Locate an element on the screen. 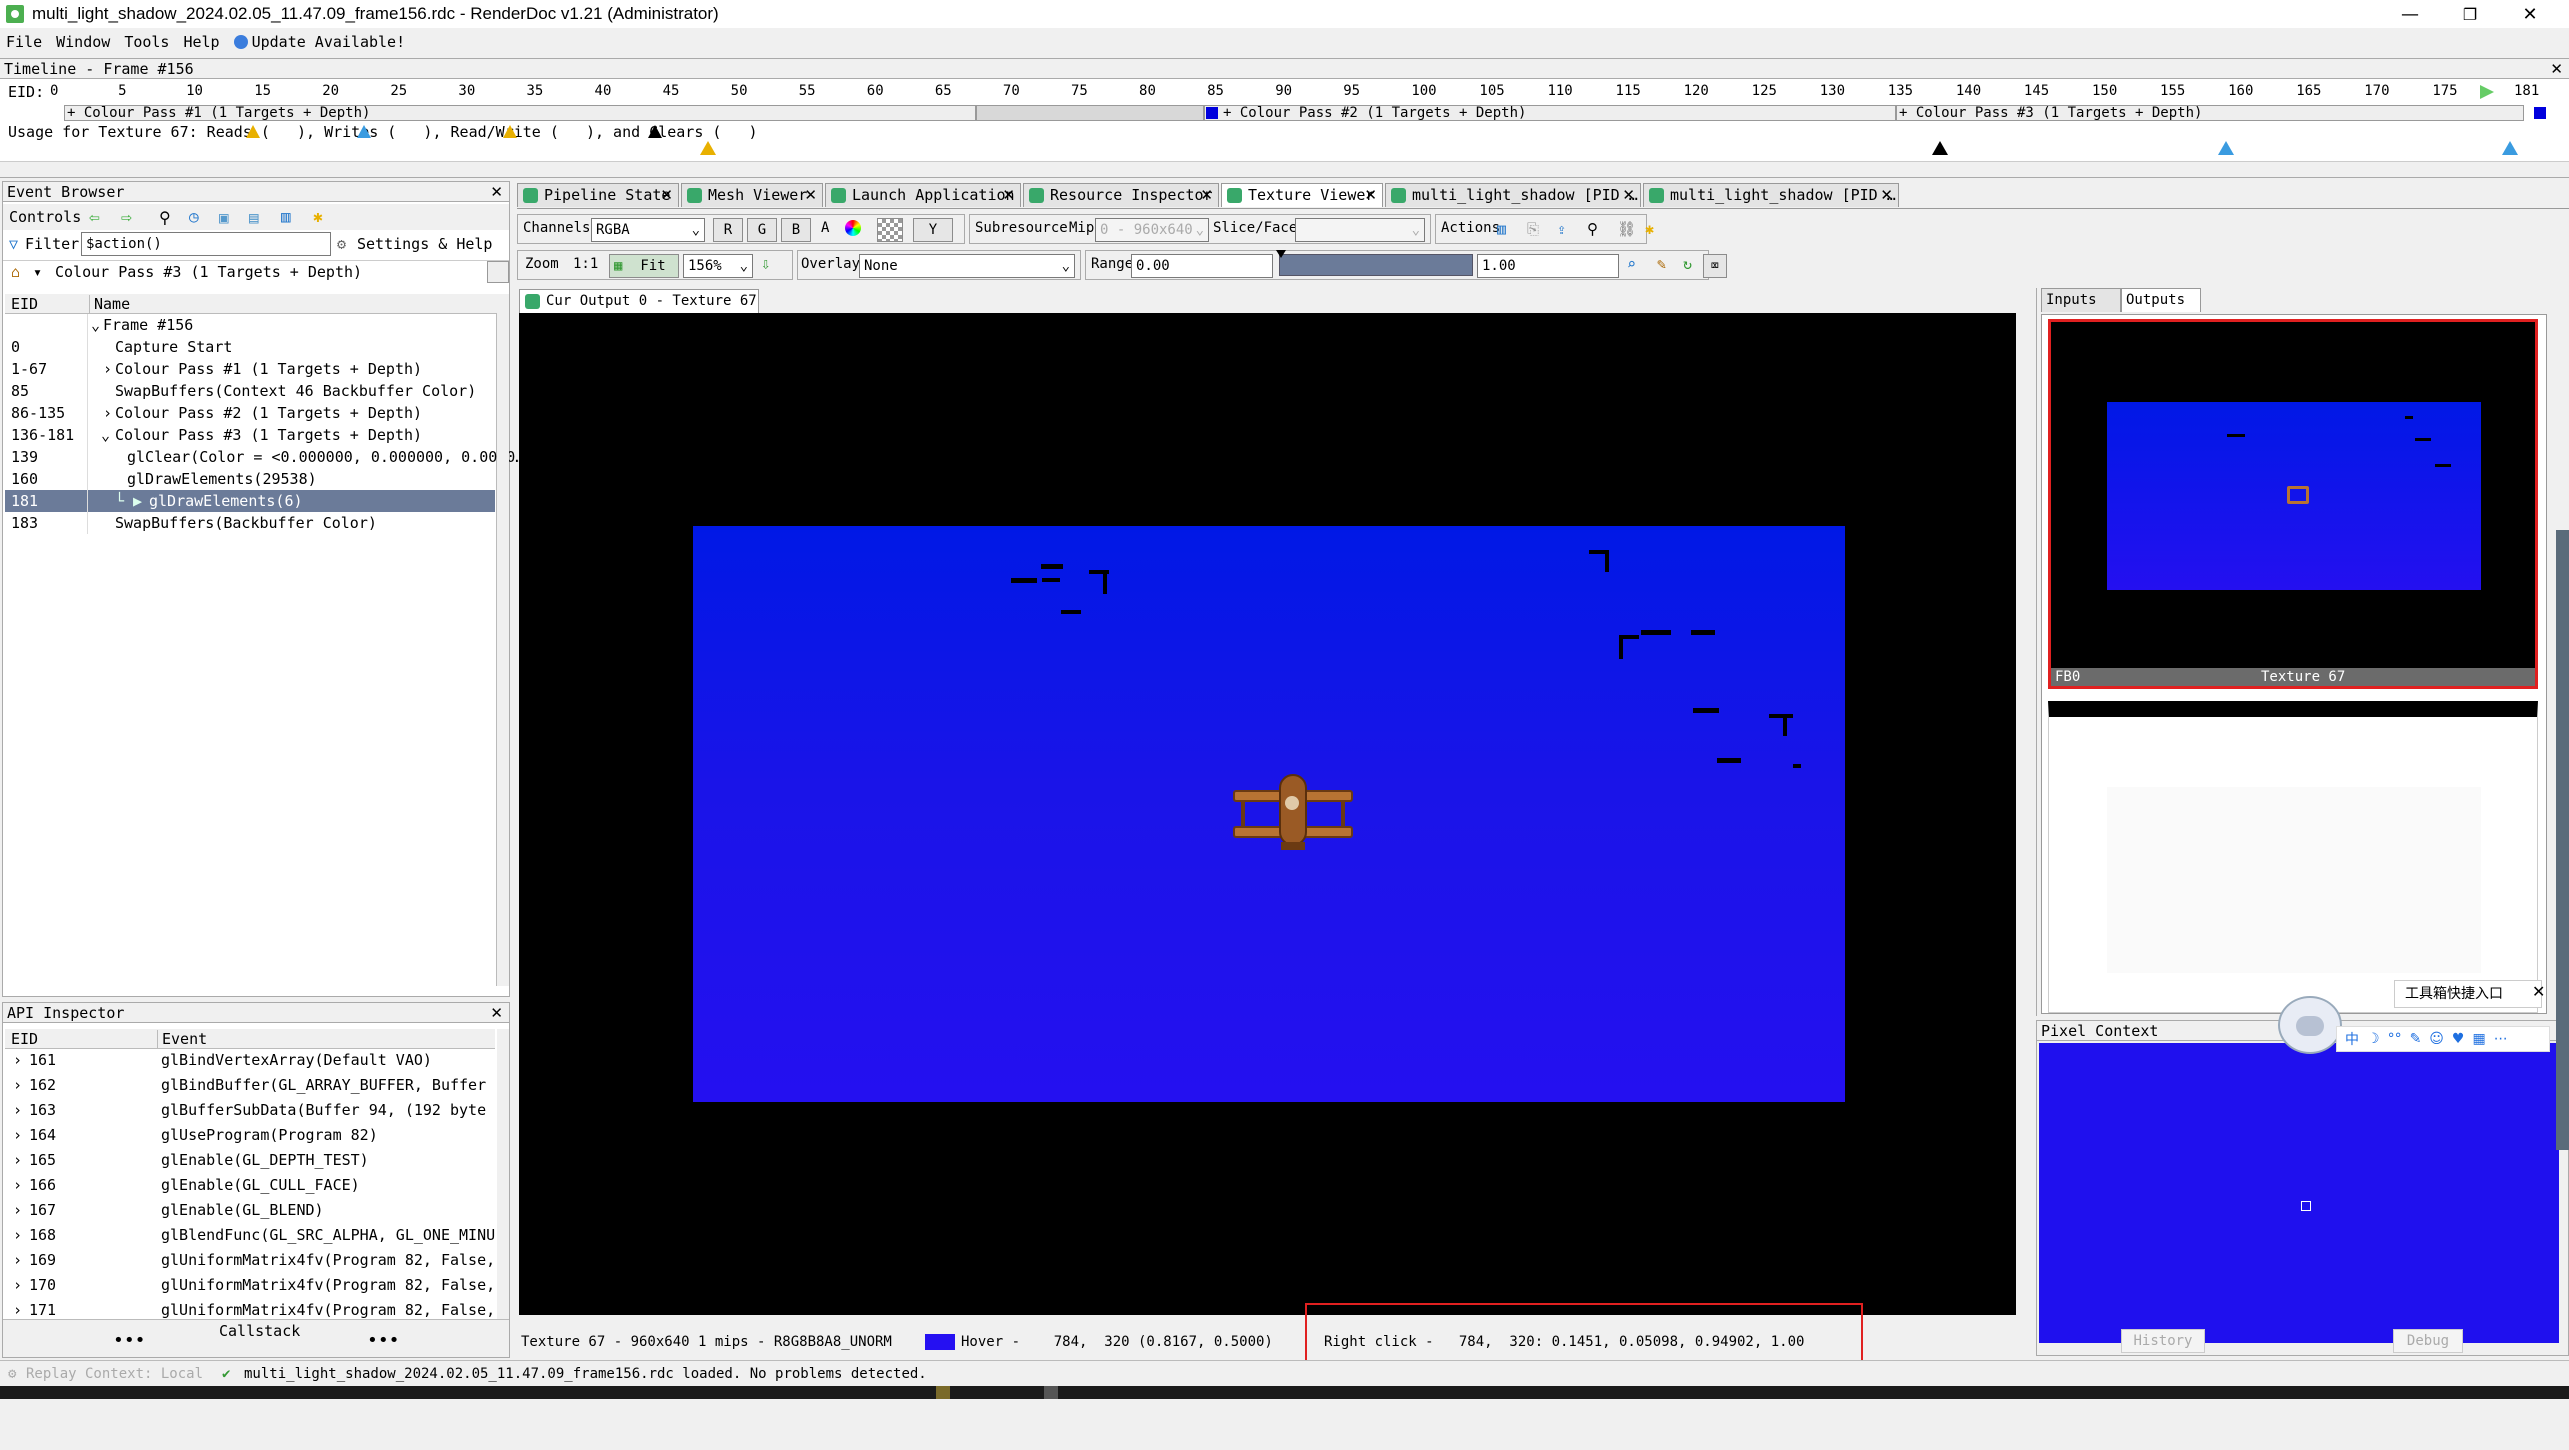  event-row-selected: 181 └ ▶ glDrawElements(6) is located at coordinates (250, 501).